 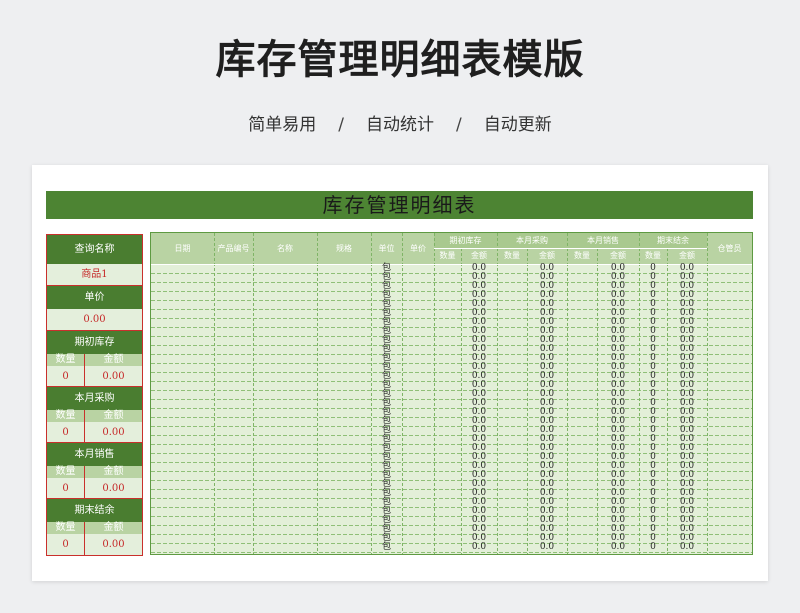 I want to click on feature-tagline: 简单易用 / 自动统计 / 自动更新, so click(x=400, y=125).